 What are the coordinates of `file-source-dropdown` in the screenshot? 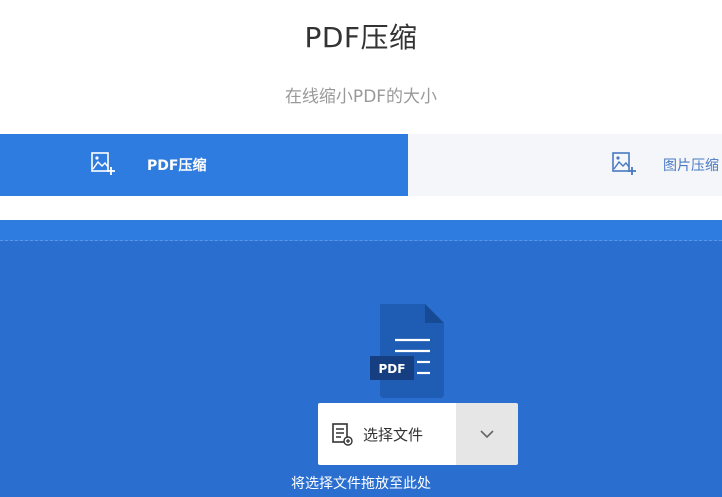 It's located at (487, 434).